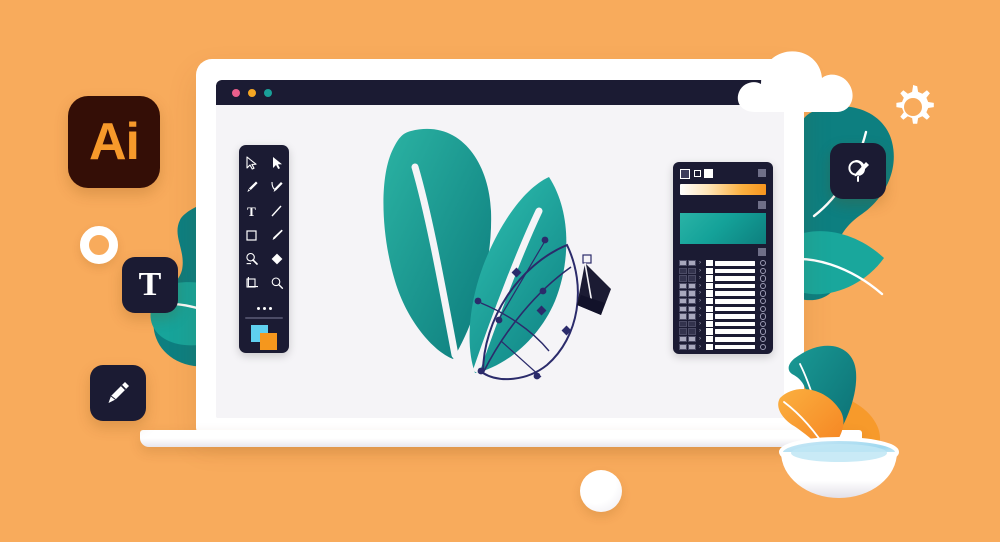 The width and height of the screenshot is (1000, 542). What do you see at coordinates (276, 211) in the screenshot?
I see `line-segment-icon` at bounding box center [276, 211].